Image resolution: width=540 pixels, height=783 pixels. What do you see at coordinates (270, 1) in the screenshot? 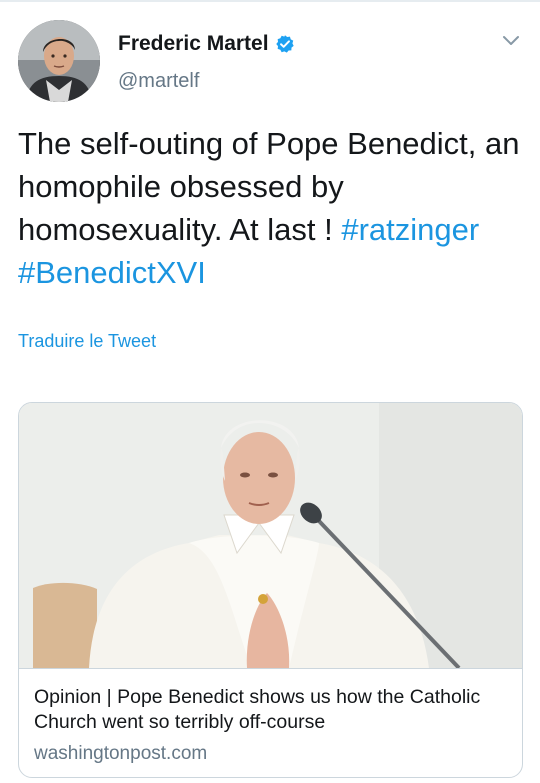
I see `top-divider` at bounding box center [270, 1].